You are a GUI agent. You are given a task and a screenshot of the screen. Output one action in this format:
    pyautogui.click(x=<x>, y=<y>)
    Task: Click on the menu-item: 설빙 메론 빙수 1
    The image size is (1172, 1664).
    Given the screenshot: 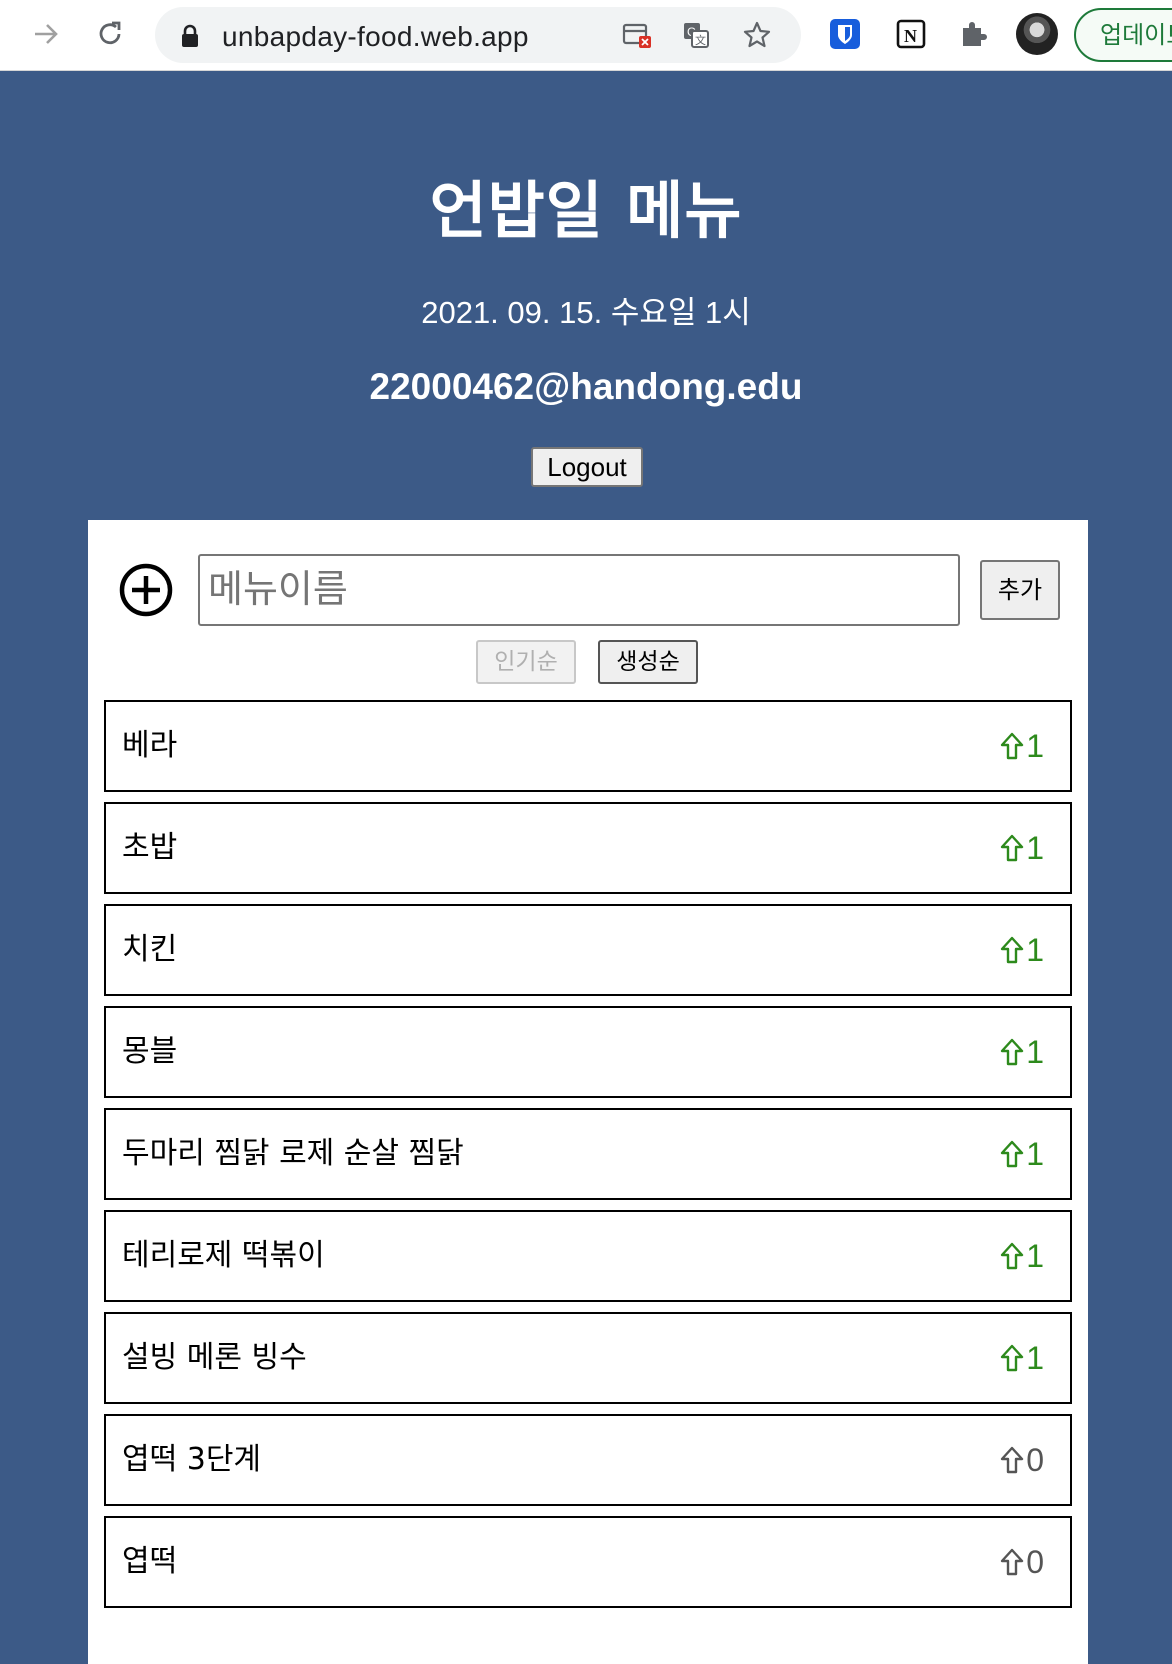 What is the action you would take?
    pyautogui.click(x=588, y=1358)
    